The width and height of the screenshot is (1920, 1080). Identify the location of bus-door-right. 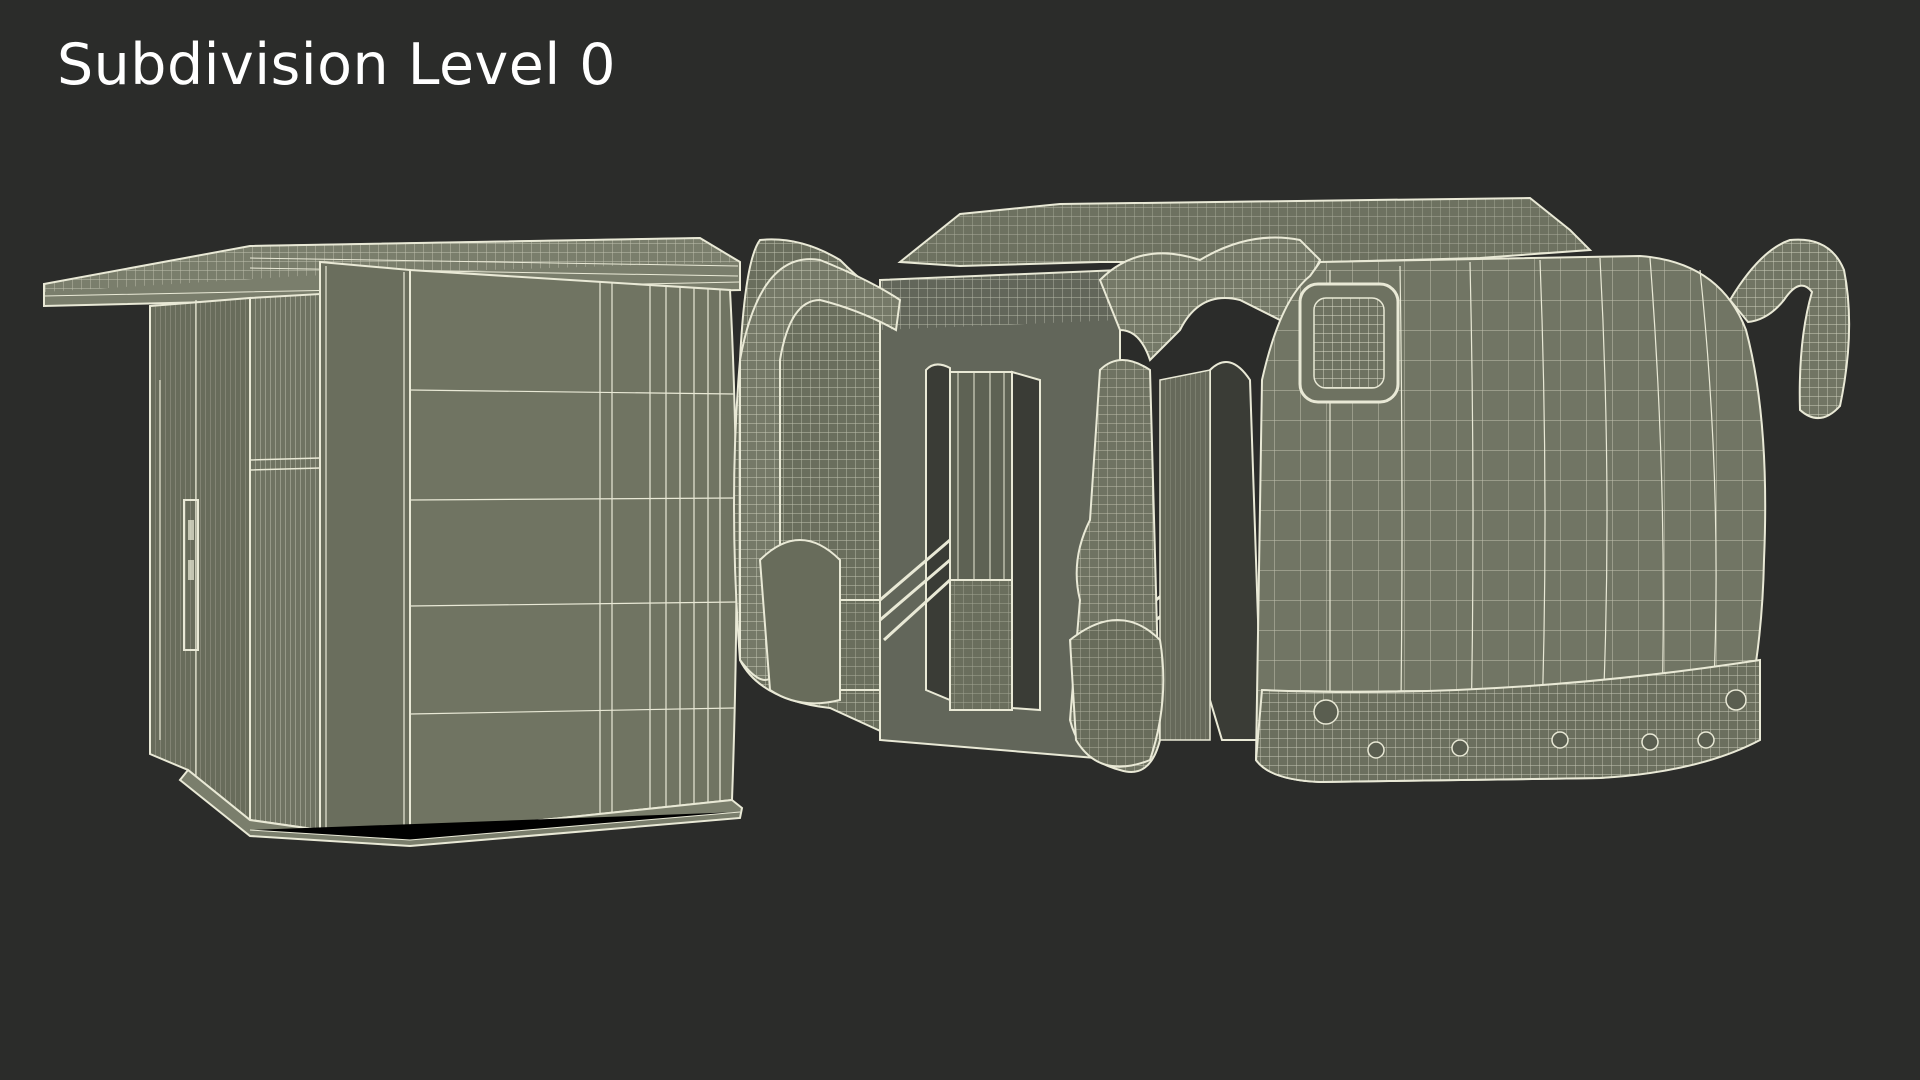
(1236, 551).